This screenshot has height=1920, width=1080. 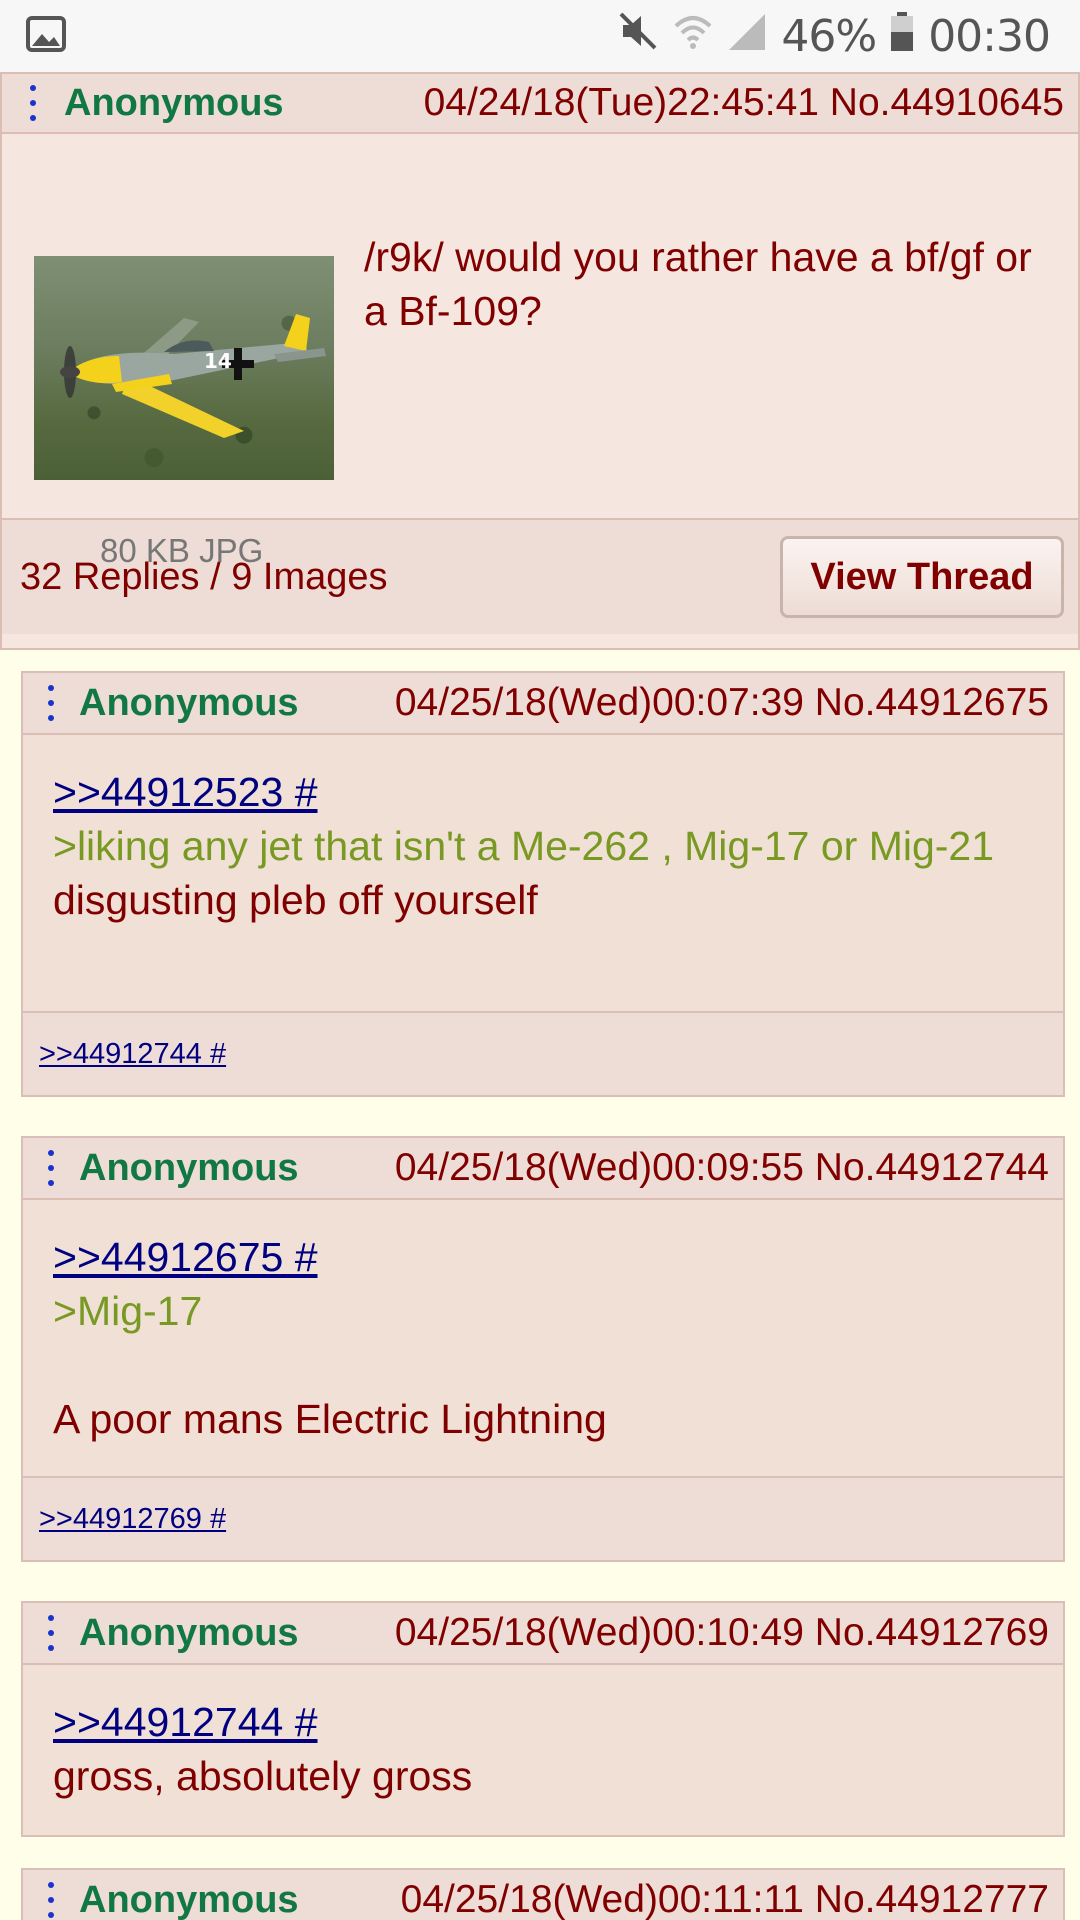 What do you see at coordinates (132, 1054) in the screenshot?
I see `backlink: >>44912744 #` at bounding box center [132, 1054].